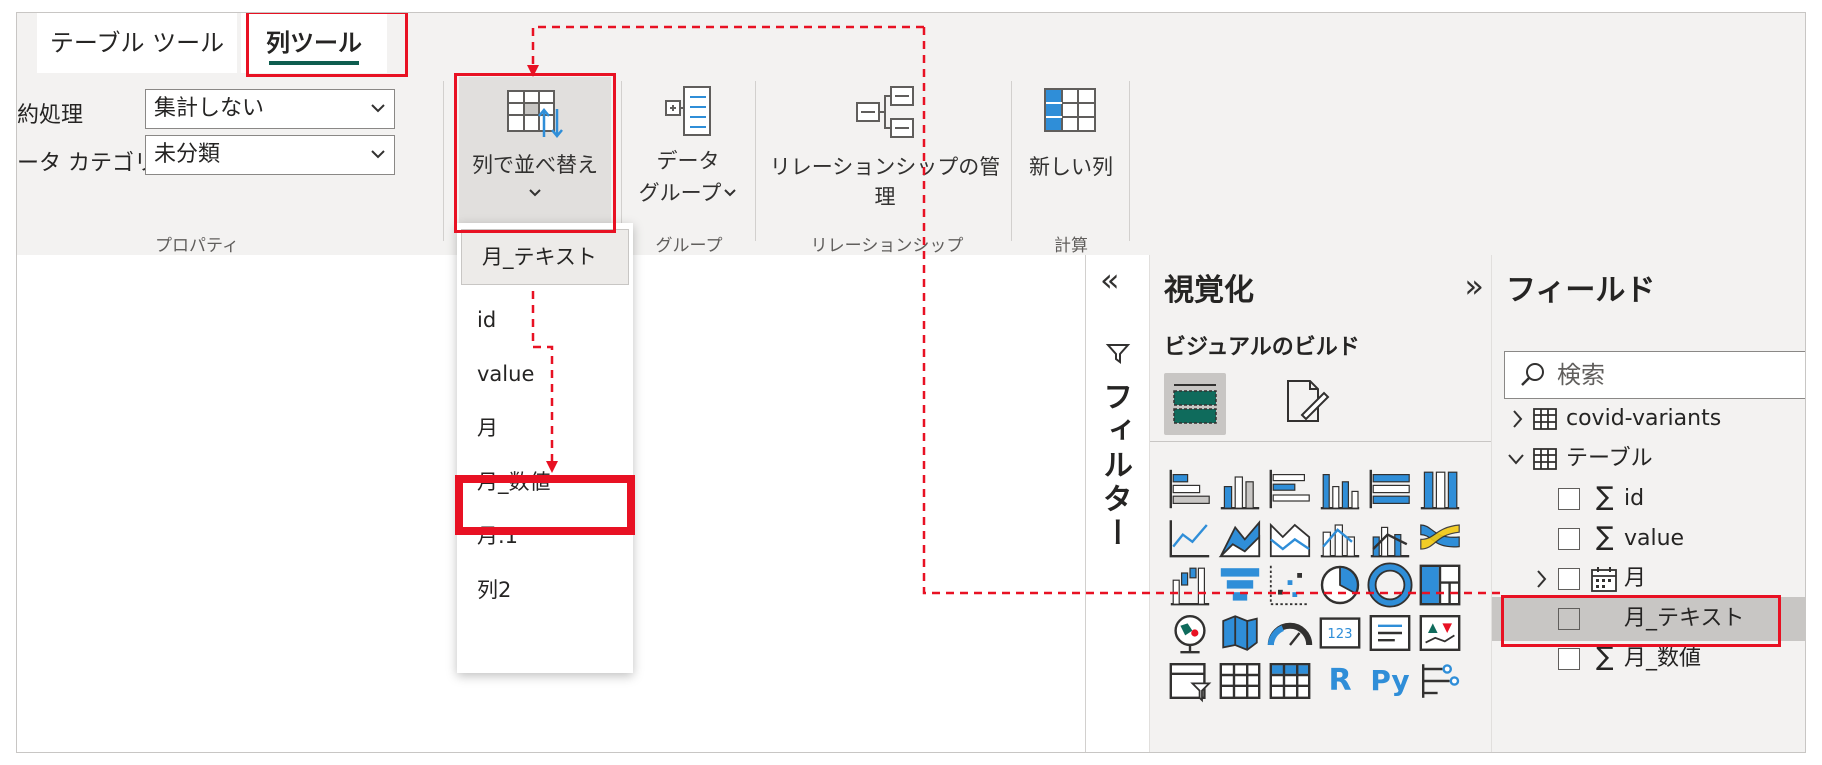  What do you see at coordinates (545, 590) in the screenshot?
I see `sort-menu-item: 列2` at bounding box center [545, 590].